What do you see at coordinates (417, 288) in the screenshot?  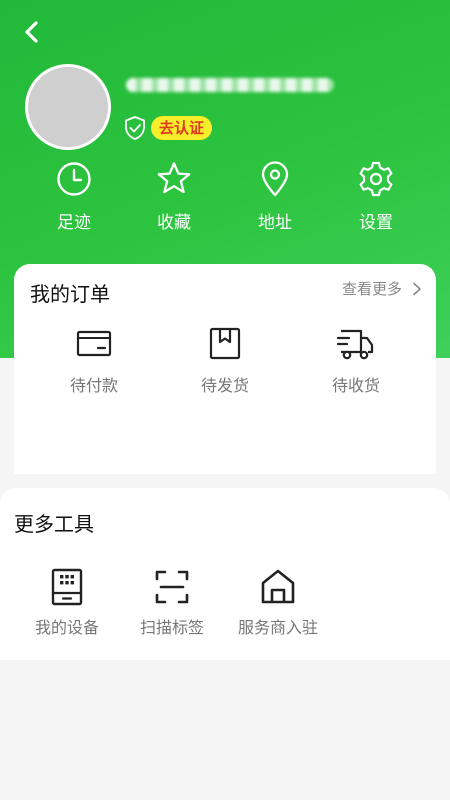 I see `chevron-right-icon` at bounding box center [417, 288].